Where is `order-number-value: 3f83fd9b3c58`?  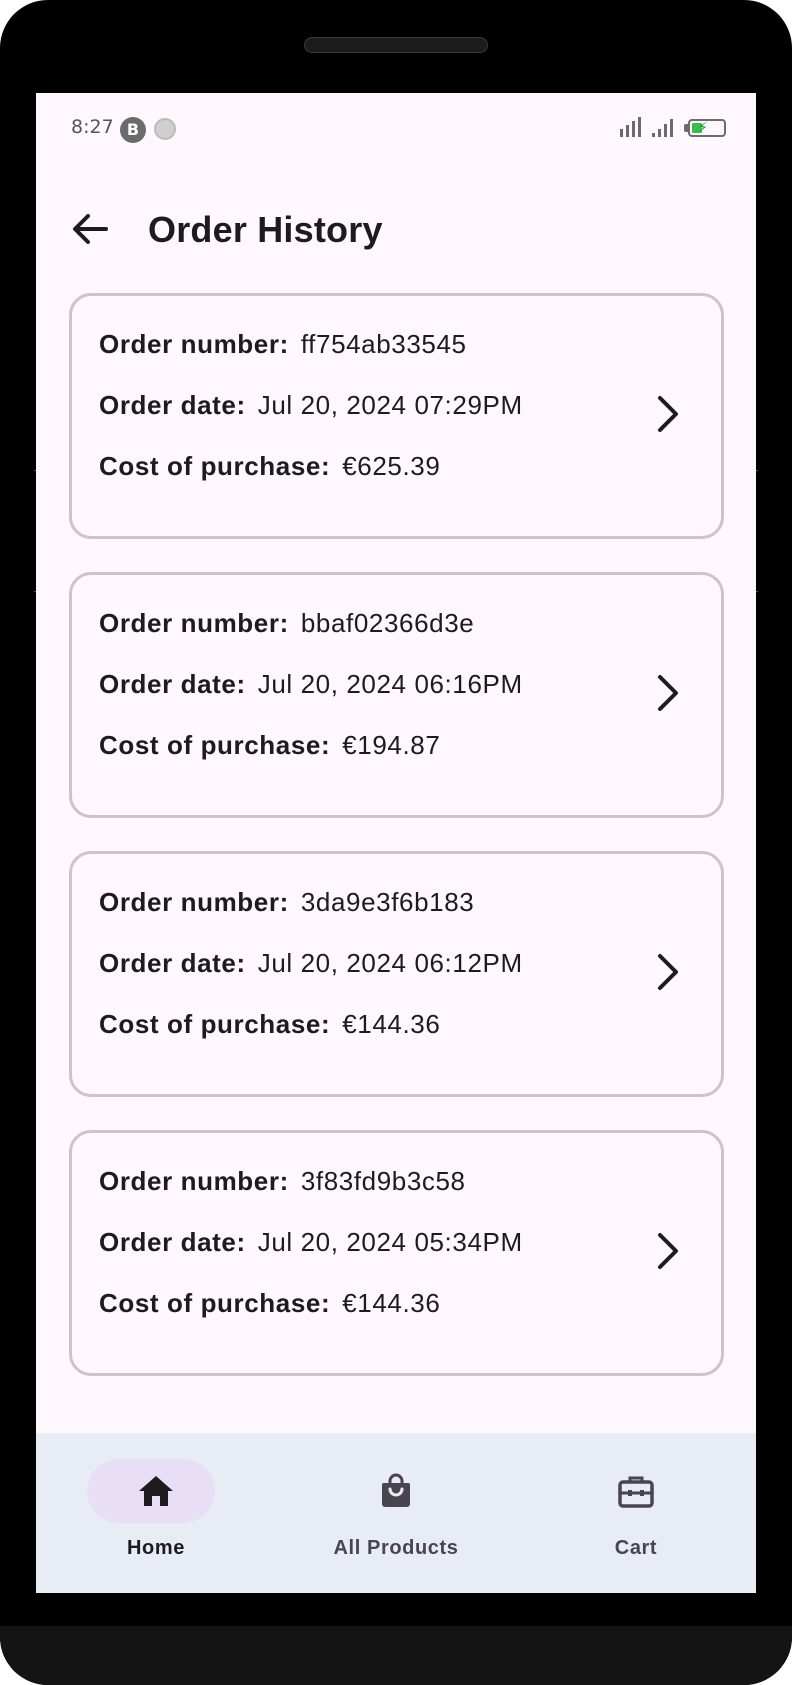
order-number-value: 3f83fd9b3c58 is located at coordinates (383, 1181).